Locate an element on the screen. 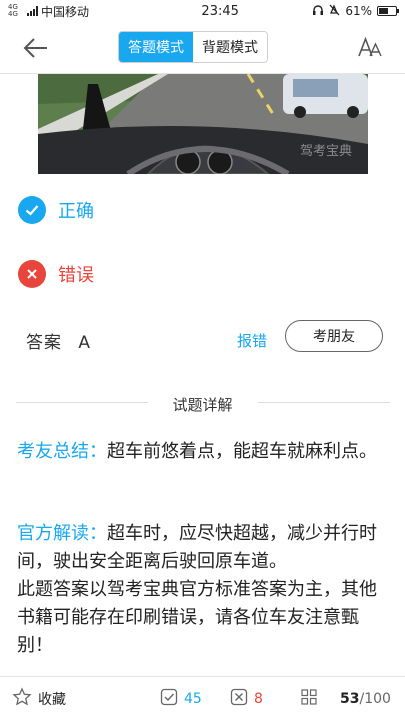 The height and width of the screenshot is (720, 405). option-correct: 正确 is located at coordinates (56, 210).